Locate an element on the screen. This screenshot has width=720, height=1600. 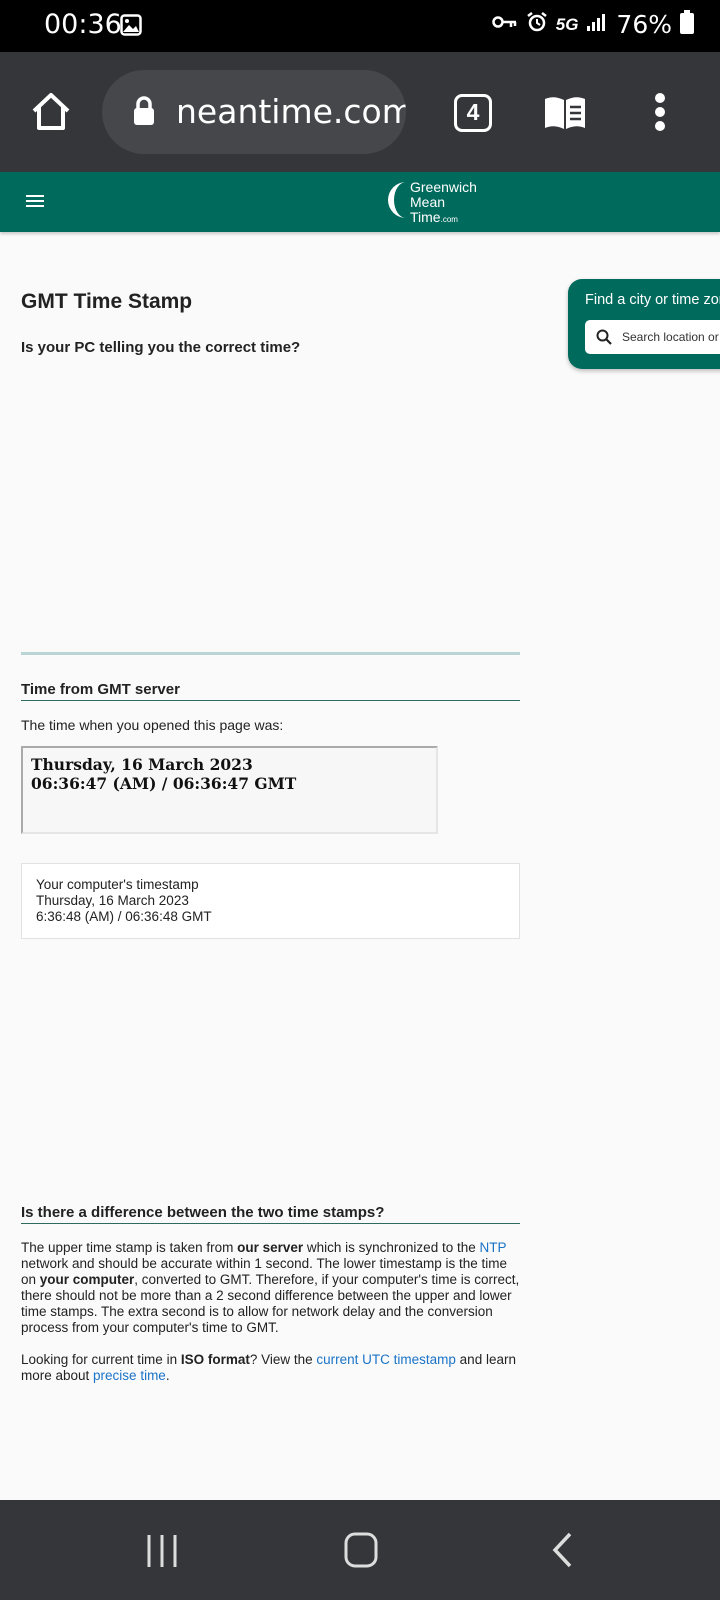
address-bar: neantime.com is located at coordinates (254, 112).